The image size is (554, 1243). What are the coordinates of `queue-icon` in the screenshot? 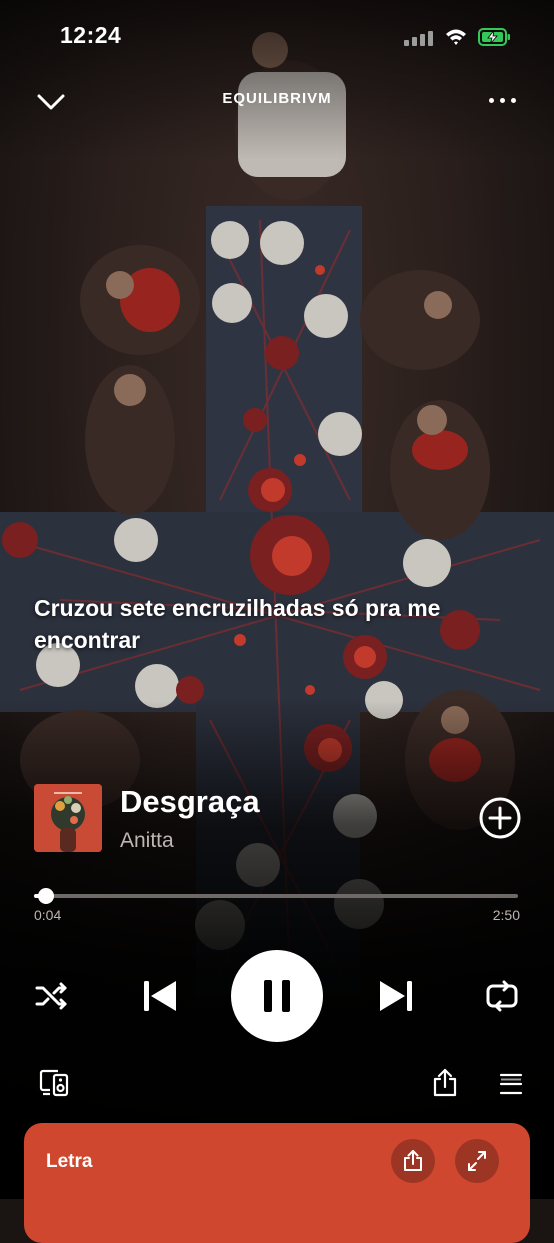 It's located at (511, 1084).